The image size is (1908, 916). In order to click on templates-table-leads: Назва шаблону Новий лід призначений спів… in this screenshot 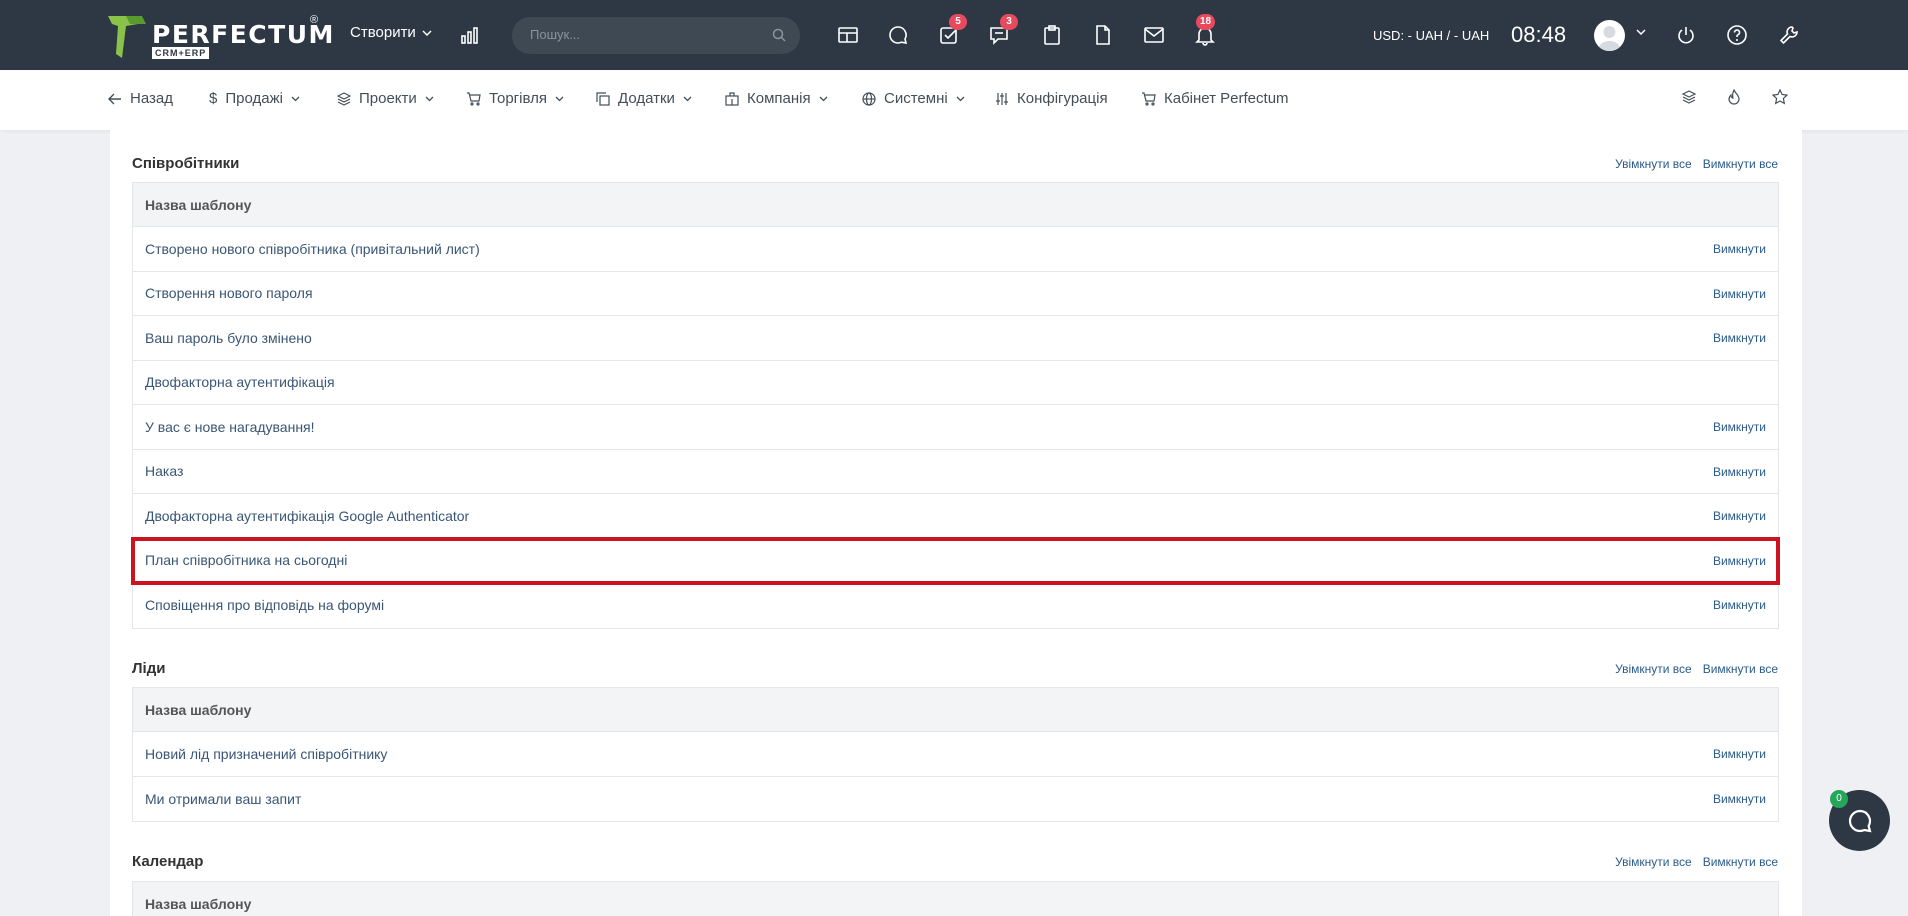, I will do `click(955, 754)`.